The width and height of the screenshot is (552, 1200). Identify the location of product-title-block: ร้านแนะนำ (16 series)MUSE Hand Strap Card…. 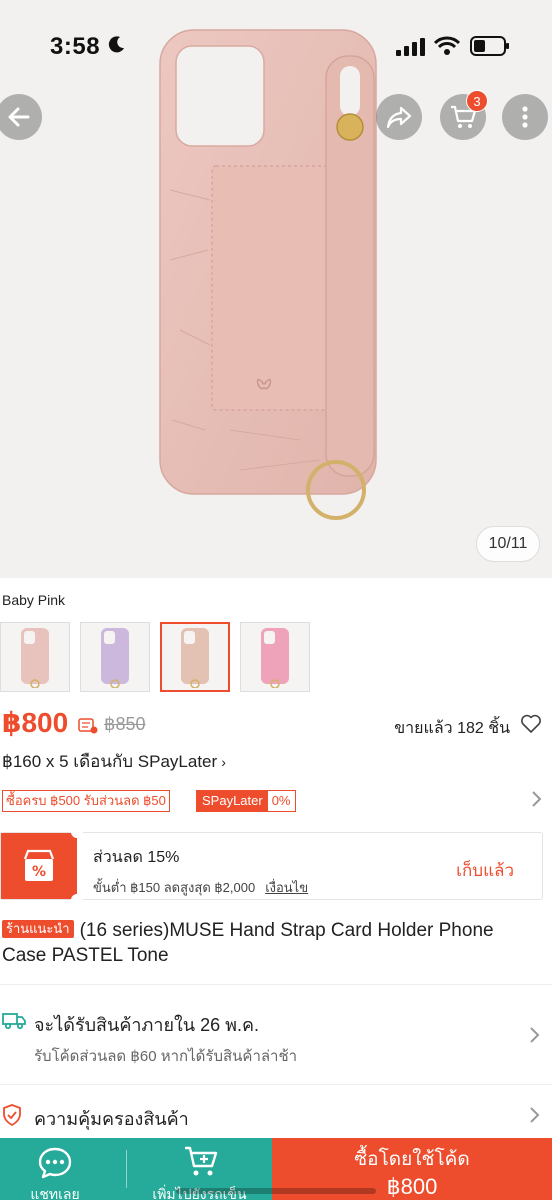
(272, 943).